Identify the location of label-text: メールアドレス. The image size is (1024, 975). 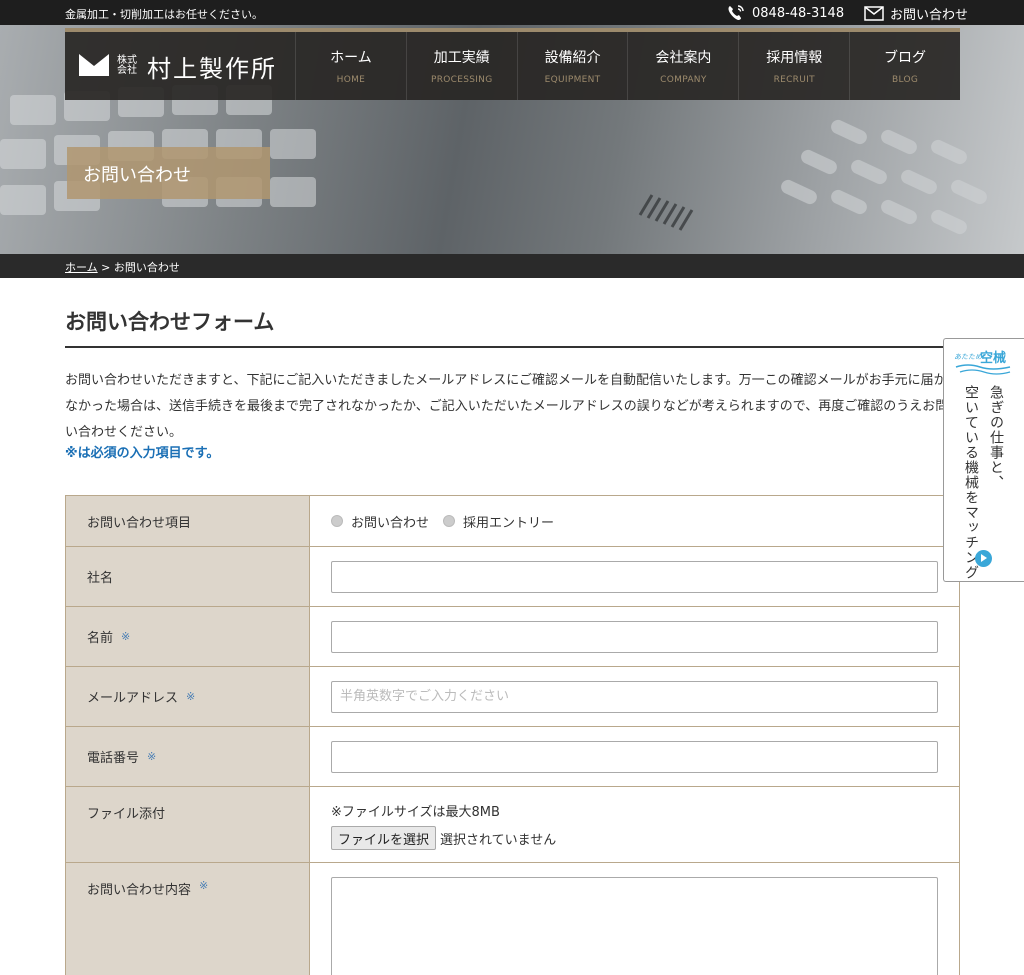
(133, 698).